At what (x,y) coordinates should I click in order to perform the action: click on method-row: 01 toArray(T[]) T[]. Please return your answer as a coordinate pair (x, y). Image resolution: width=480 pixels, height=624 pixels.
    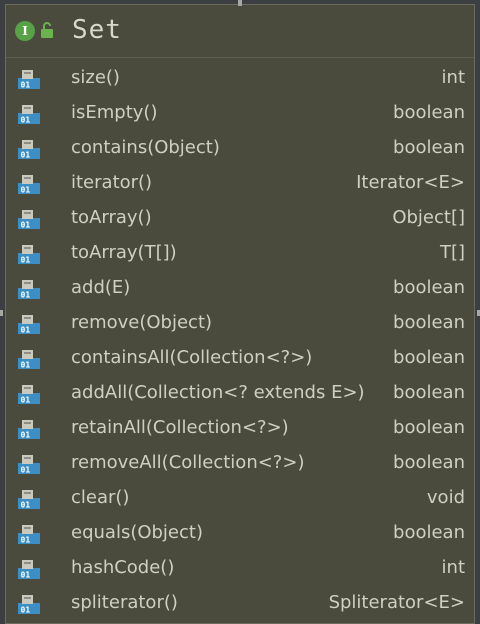
    Looking at the image, I should click on (240, 253).